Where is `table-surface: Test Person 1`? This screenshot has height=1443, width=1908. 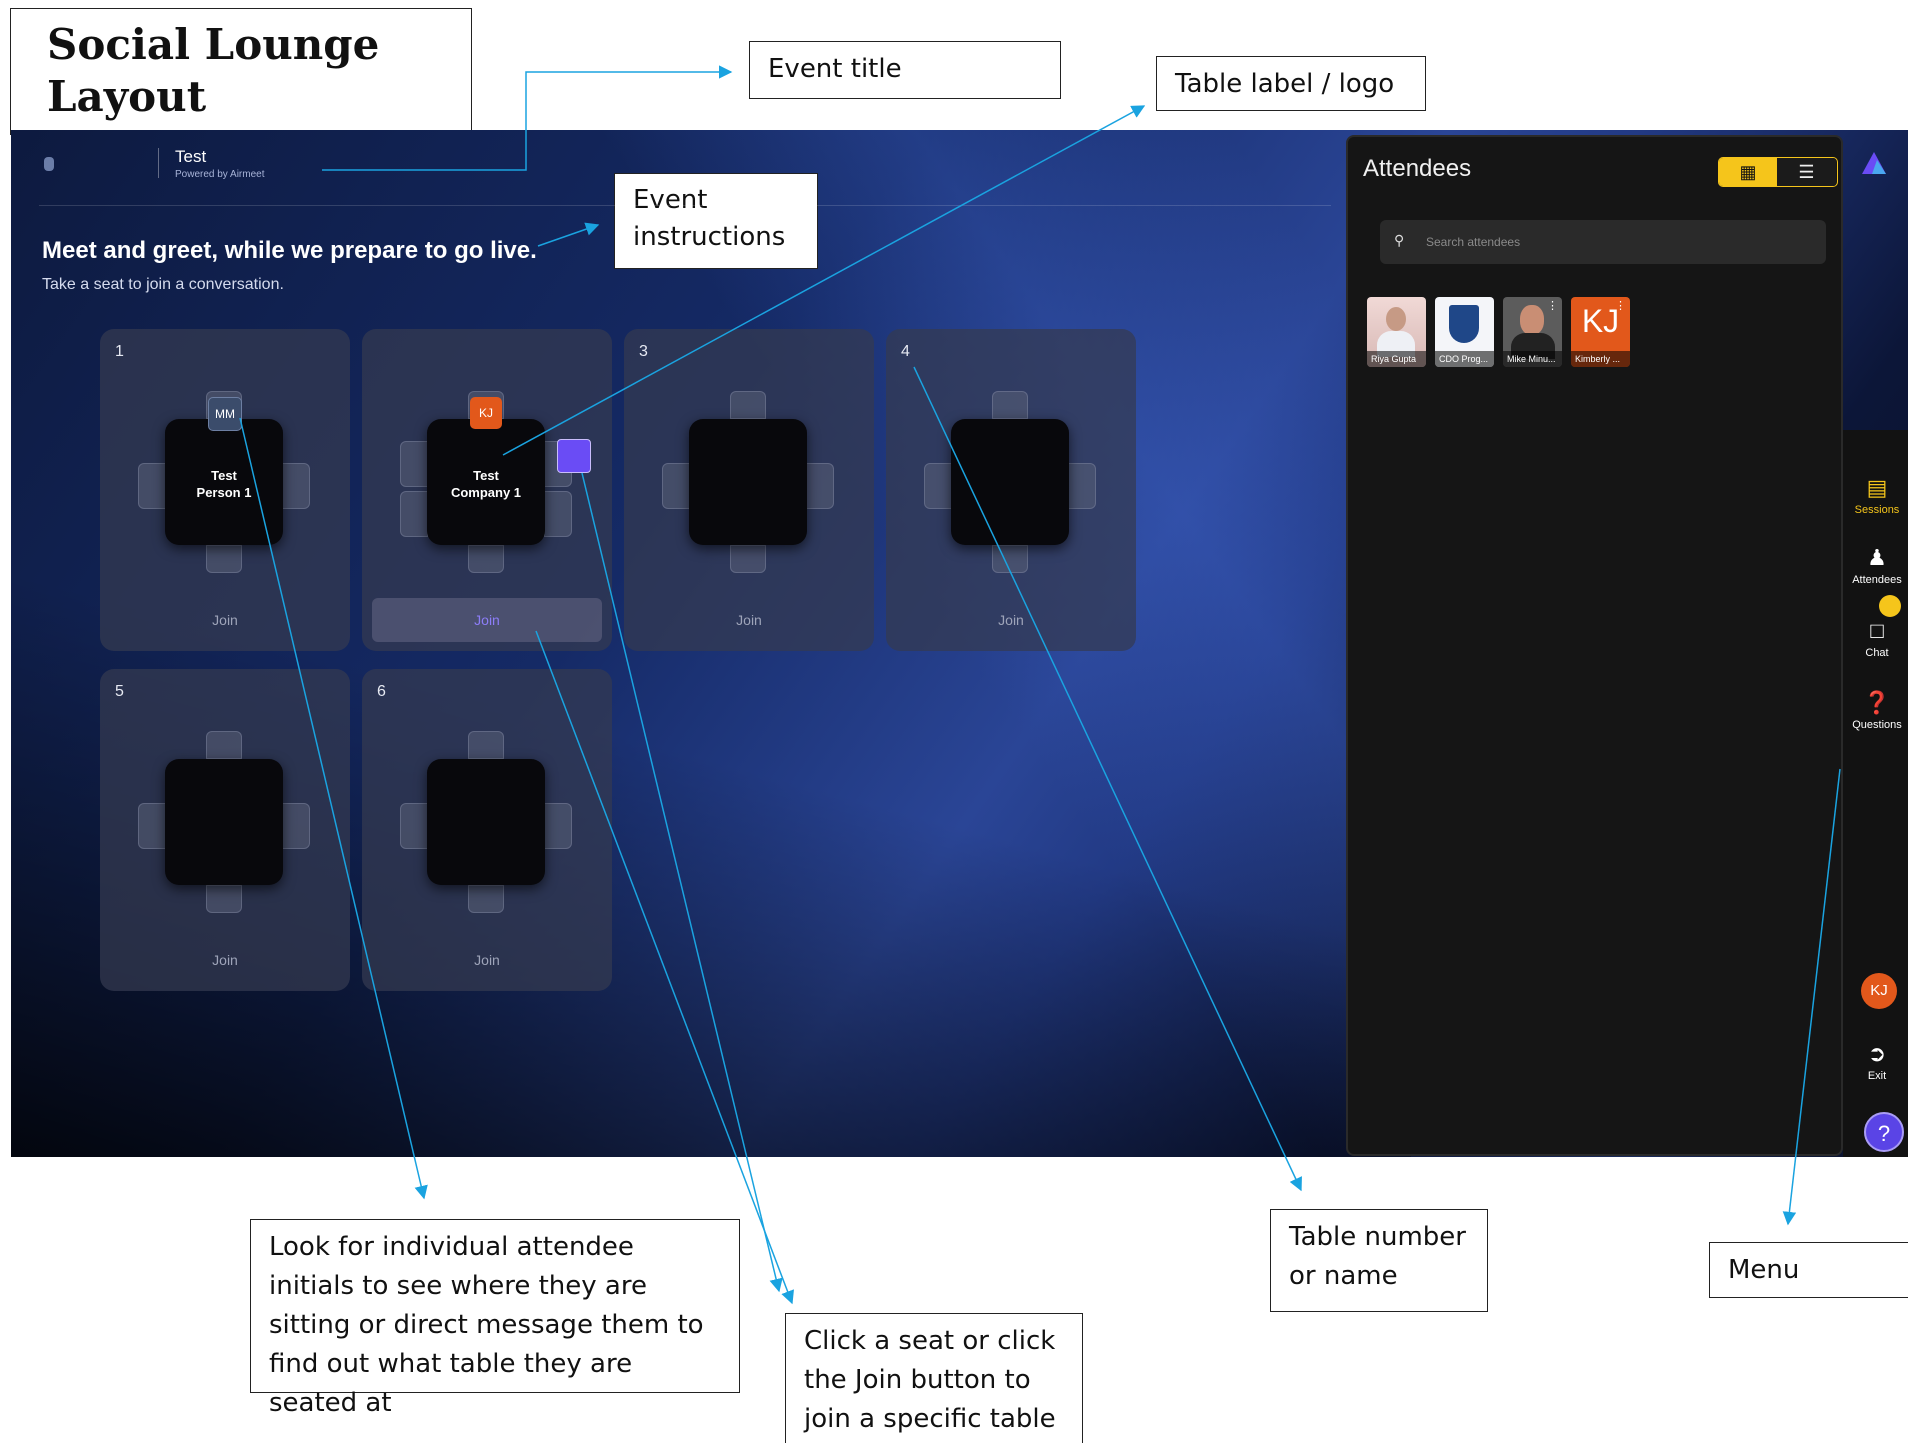 table-surface: Test Person 1 is located at coordinates (224, 482).